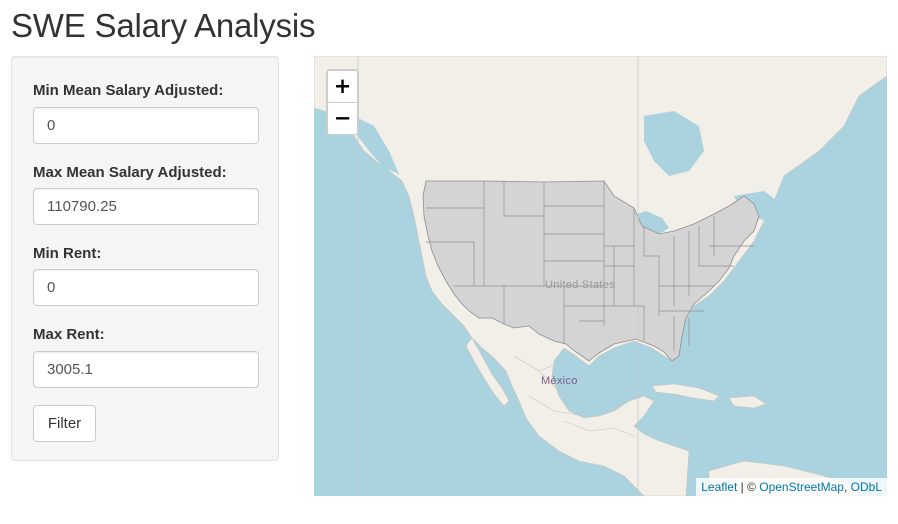  What do you see at coordinates (146, 287) in the screenshot?
I see `min-rent-input` at bounding box center [146, 287].